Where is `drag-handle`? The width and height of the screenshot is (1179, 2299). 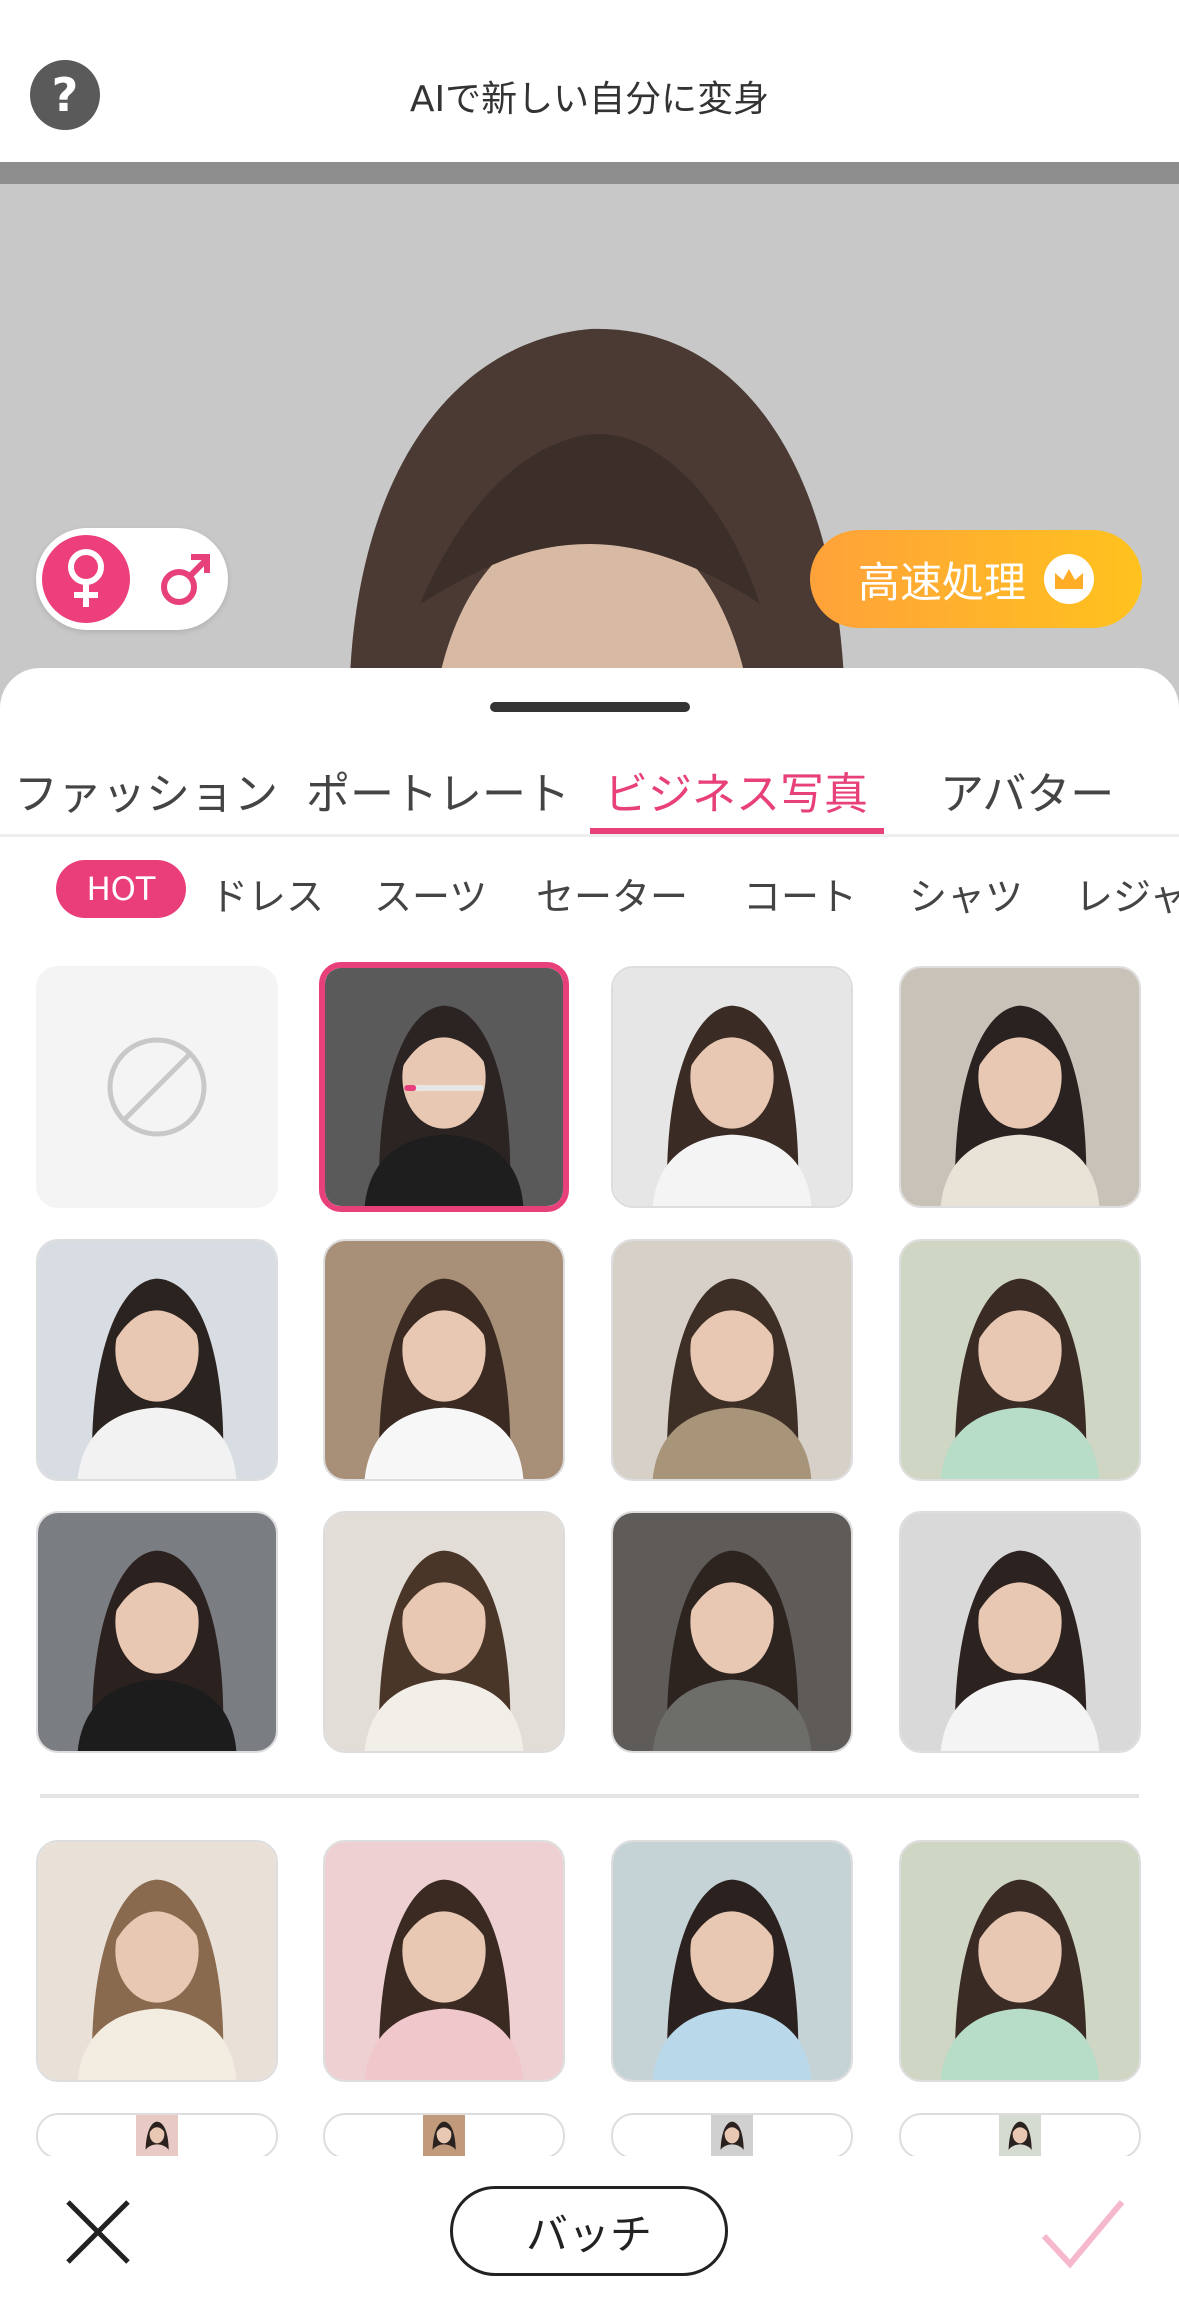
drag-handle is located at coordinates (590, 707).